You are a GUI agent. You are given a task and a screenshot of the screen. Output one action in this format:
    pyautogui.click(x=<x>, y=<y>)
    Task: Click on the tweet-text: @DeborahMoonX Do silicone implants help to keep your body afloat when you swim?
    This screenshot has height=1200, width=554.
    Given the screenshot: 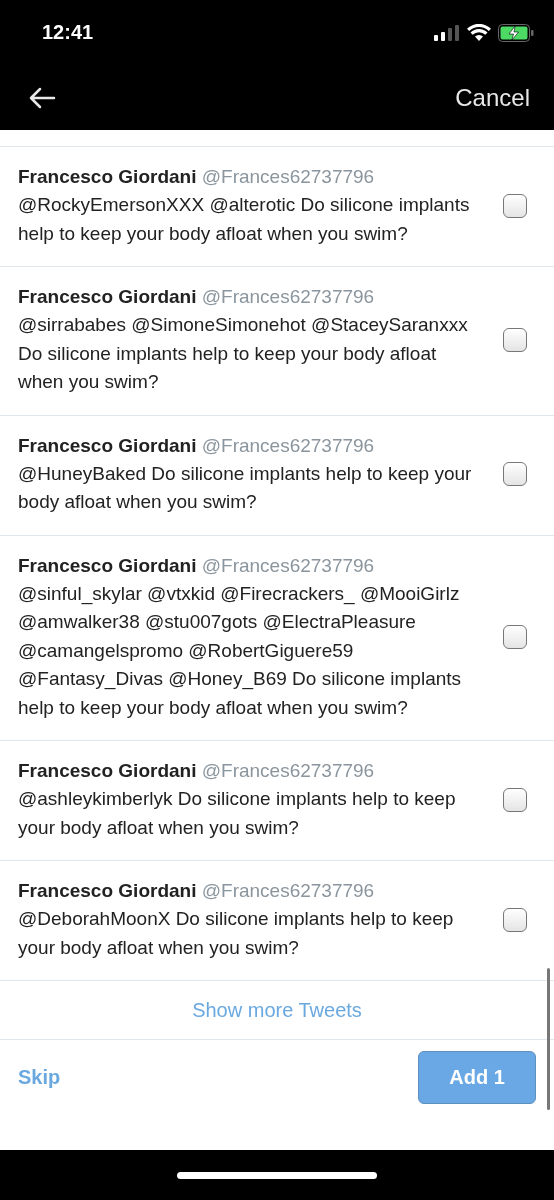 What is the action you would take?
    pyautogui.click(x=236, y=933)
    